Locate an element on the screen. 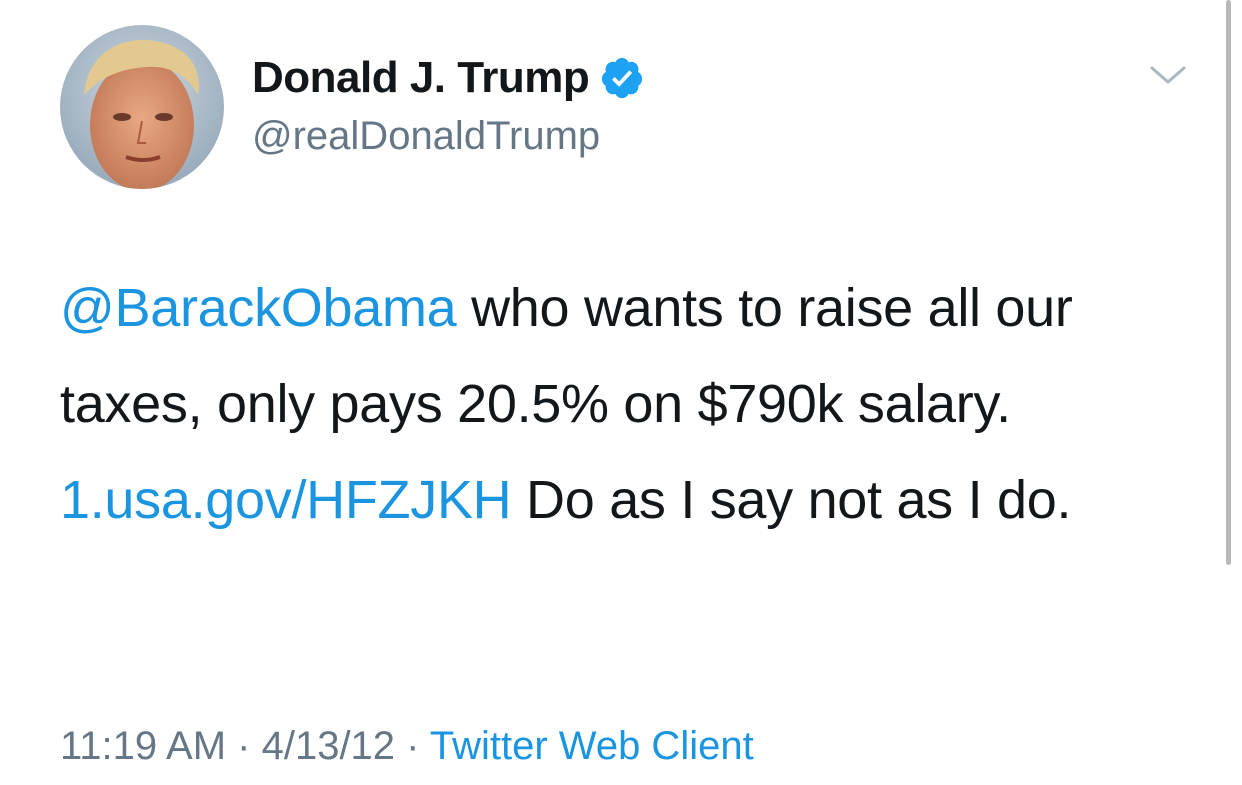  tweet-menu-button is located at coordinates (1168, 75).